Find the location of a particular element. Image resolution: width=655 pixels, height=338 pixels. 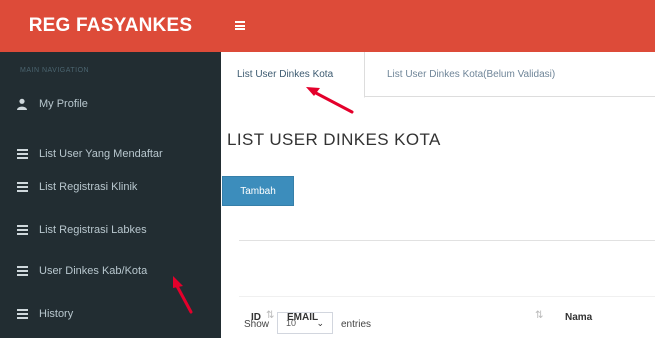

brand-logo: REG FASYANKES is located at coordinates (110, 26).